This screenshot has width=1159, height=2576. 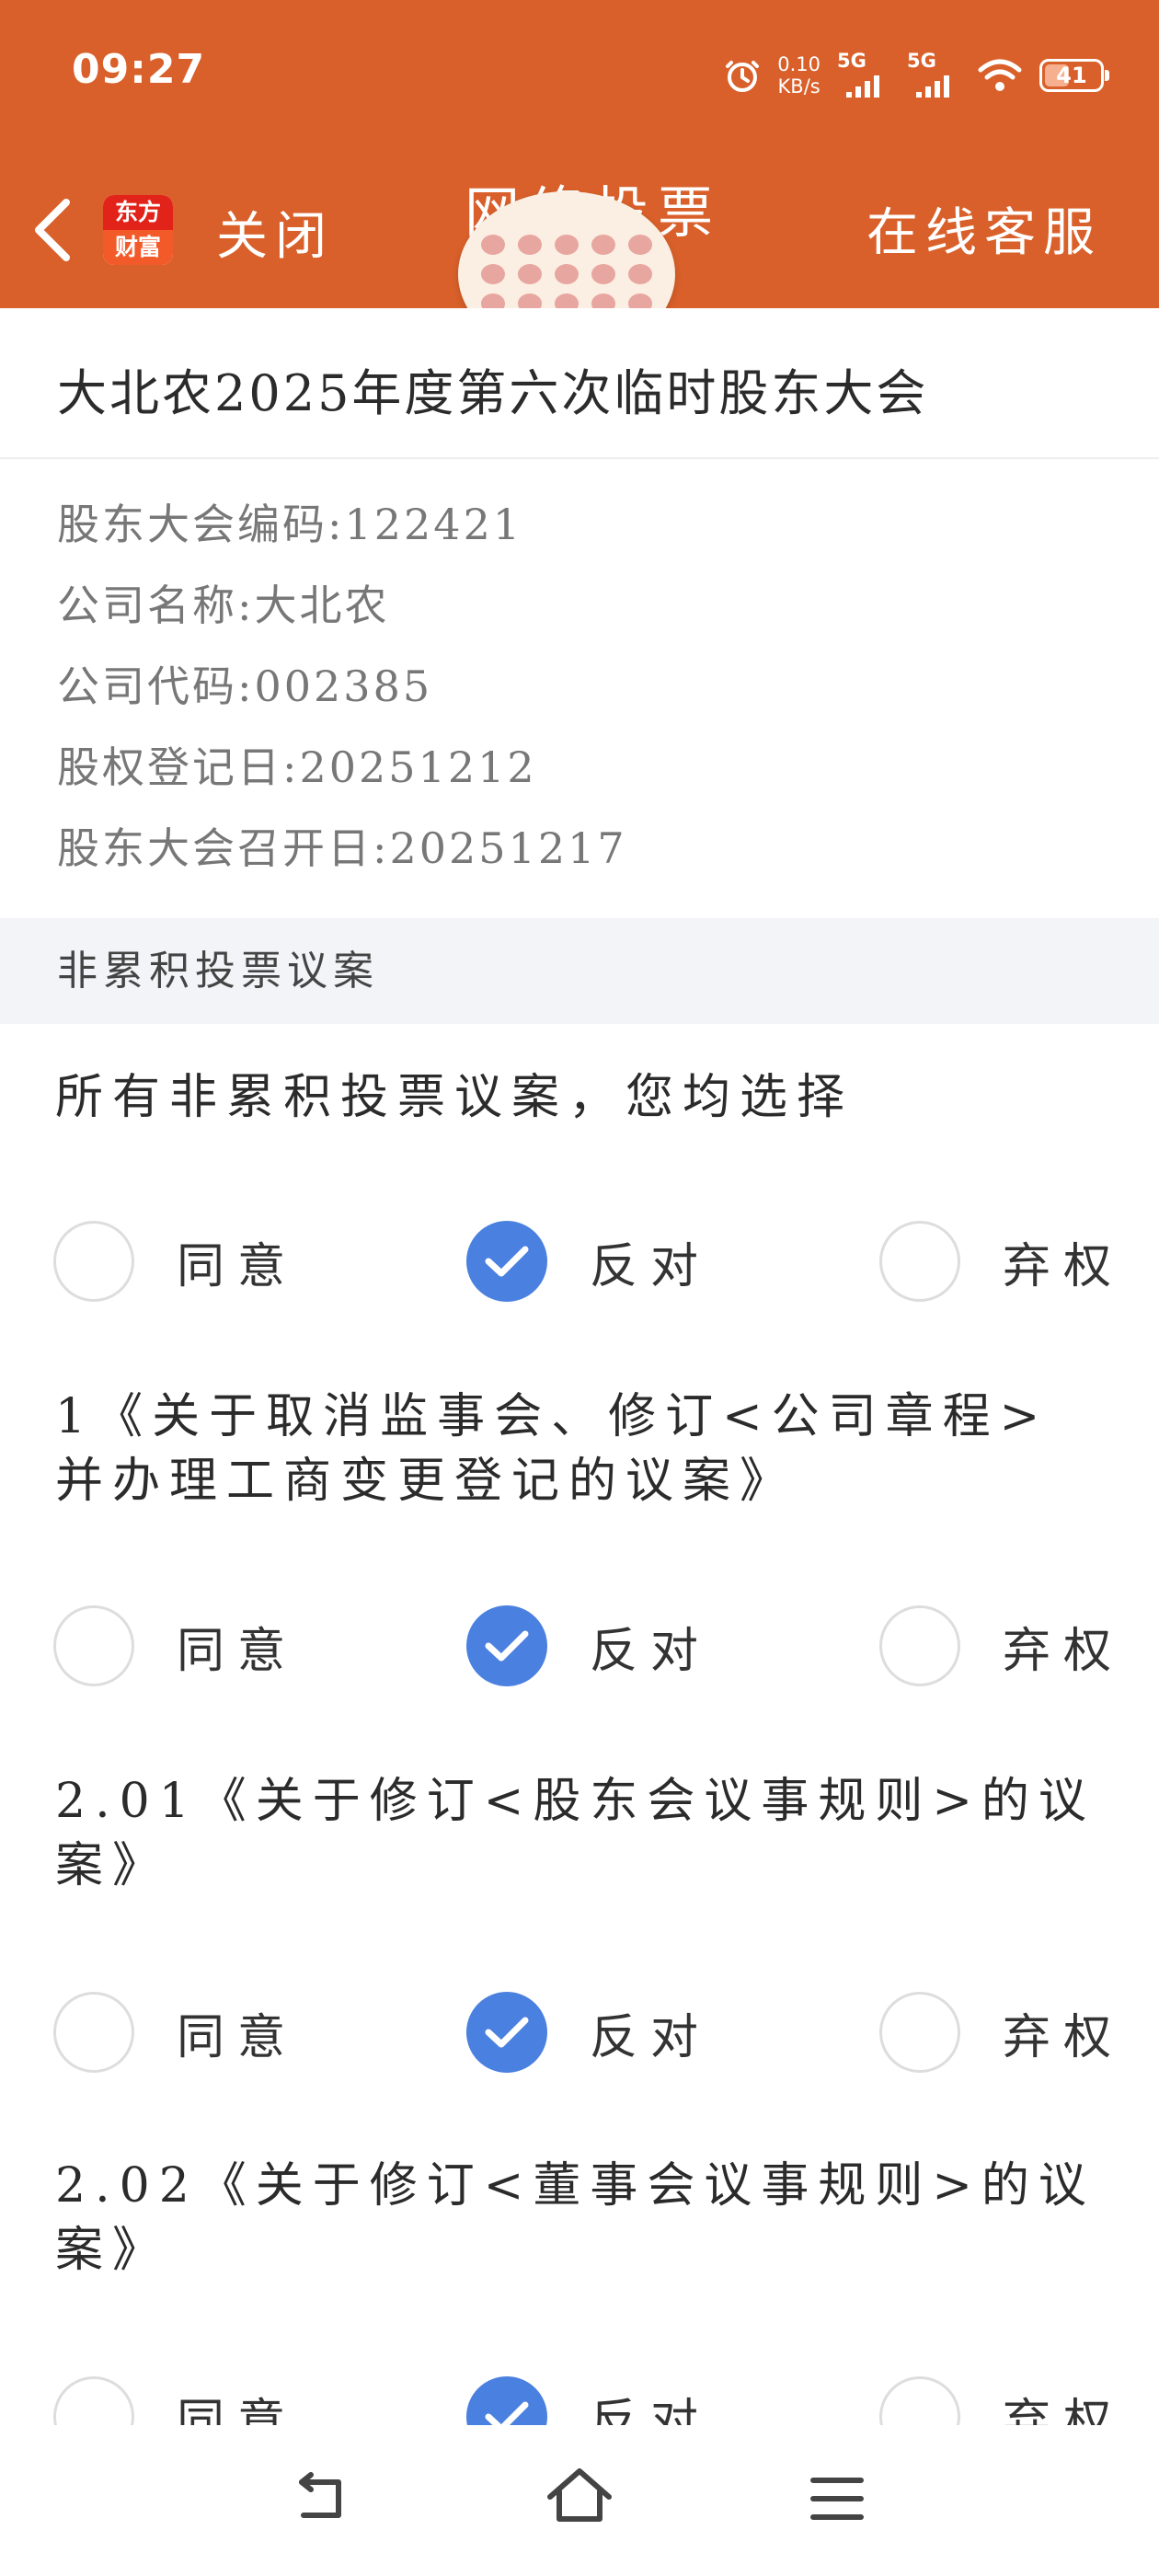 What do you see at coordinates (798, 86) in the screenshot?
I see `net-speed-unit: KB/s` at bounding box center [798, 86].